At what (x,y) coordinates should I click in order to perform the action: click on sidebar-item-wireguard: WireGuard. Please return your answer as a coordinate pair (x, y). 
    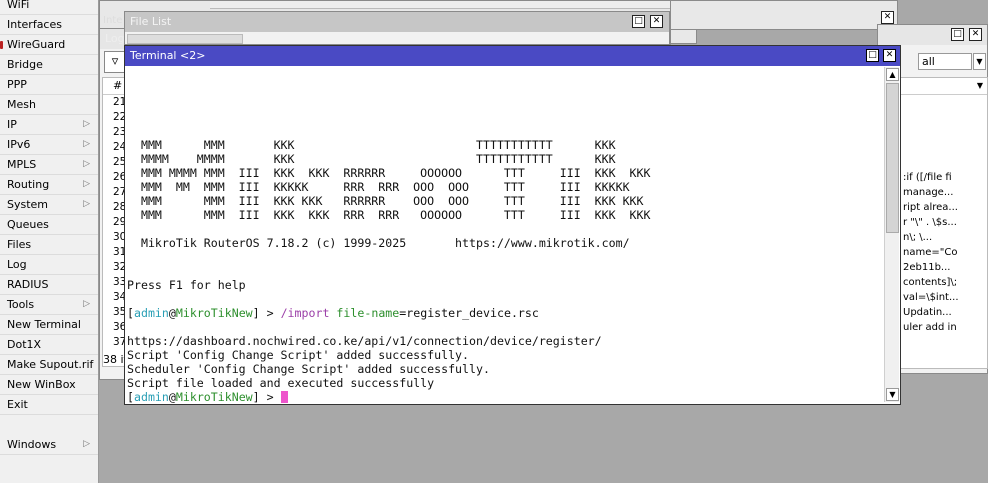
    Looking at the image, I should click on (49, 45).